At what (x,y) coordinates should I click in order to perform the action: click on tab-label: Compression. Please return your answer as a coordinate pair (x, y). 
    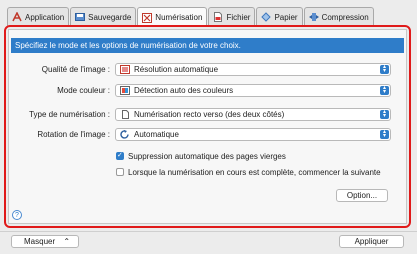
    Looking at the image, I should click on (345, 17).